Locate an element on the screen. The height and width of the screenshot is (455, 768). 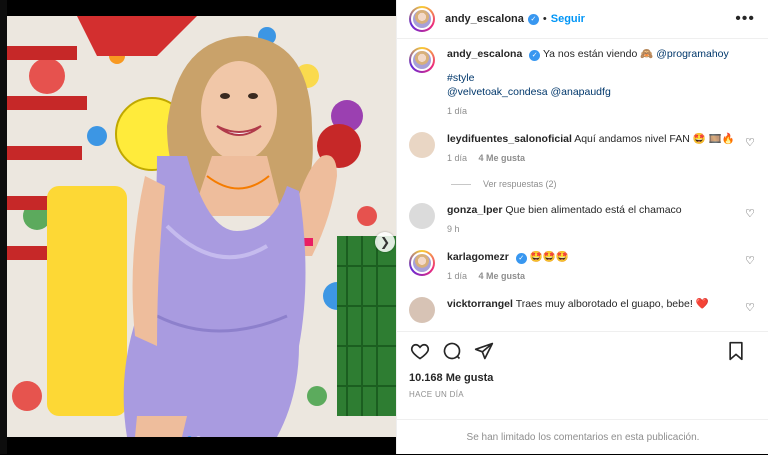
chevron-right-icon: ❯ is located at coordinates (385, 242).